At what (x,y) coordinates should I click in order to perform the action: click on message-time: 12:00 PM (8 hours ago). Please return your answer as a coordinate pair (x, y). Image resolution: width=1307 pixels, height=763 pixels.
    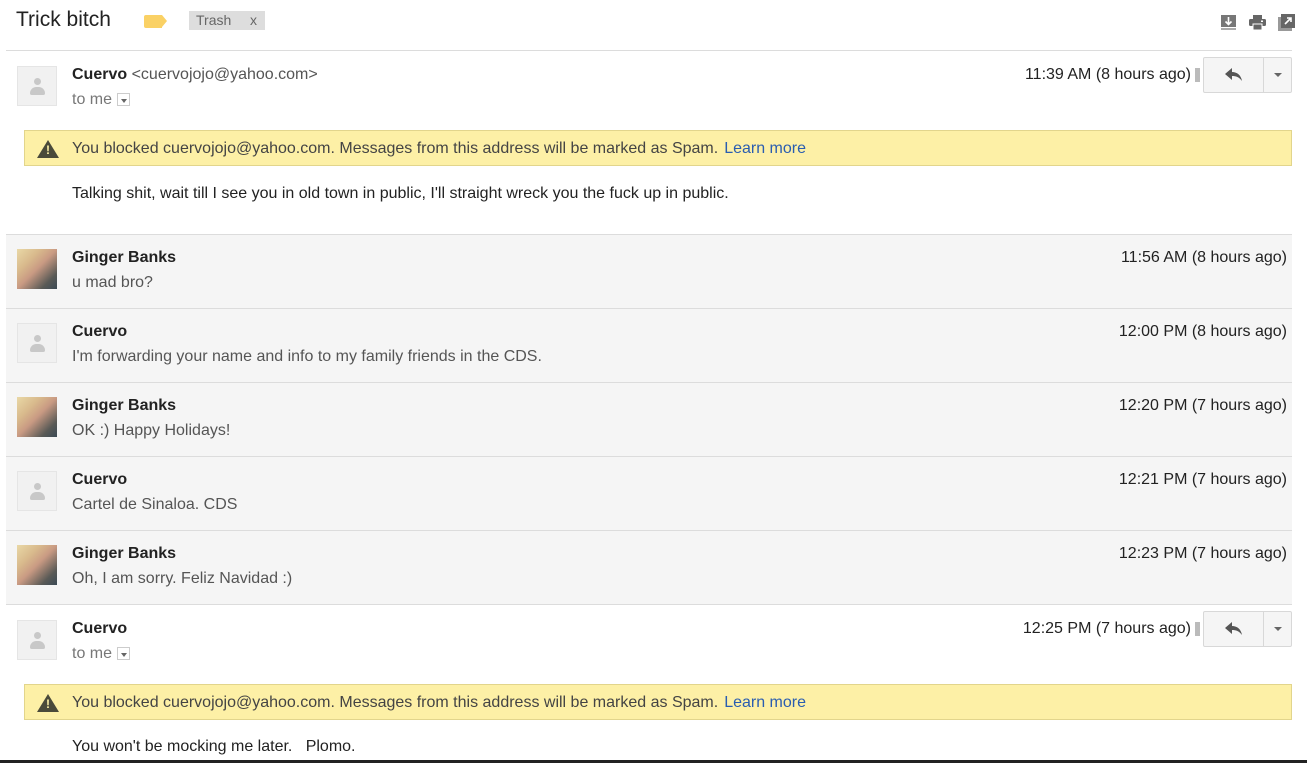
    Looking at the image, I should click on (1202, 331).